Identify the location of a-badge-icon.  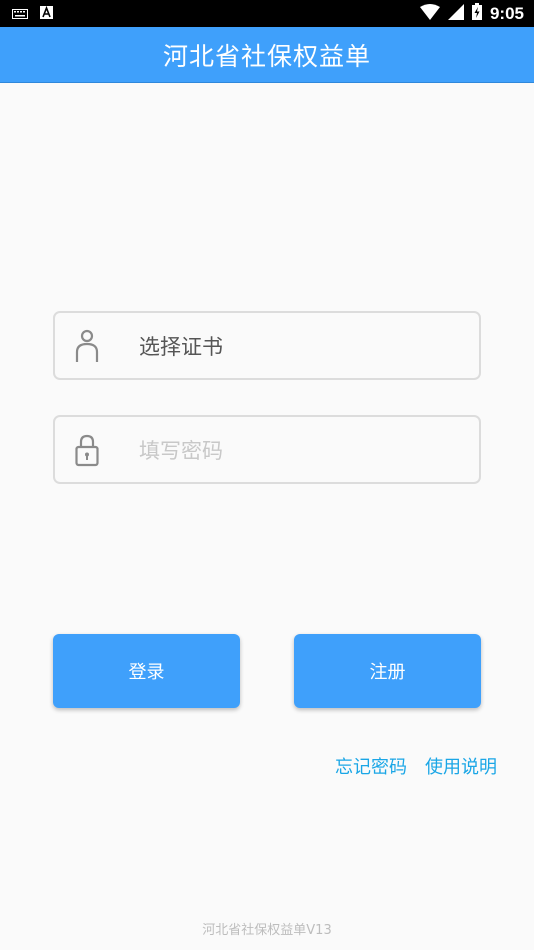
(46, 13).